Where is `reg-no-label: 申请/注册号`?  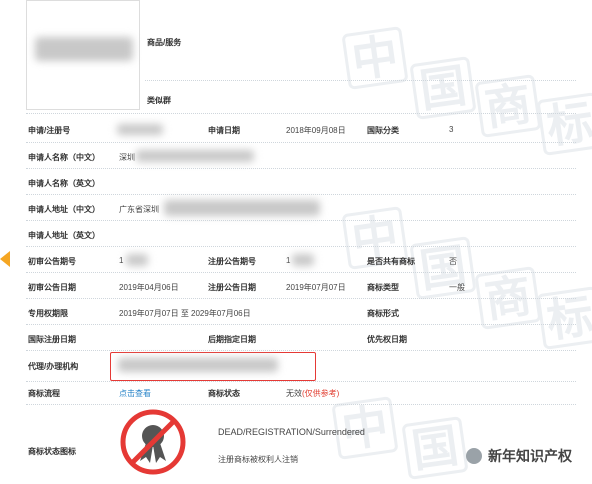
reg-no-label: 申请/注册号 is located at coordinates (49, 130).